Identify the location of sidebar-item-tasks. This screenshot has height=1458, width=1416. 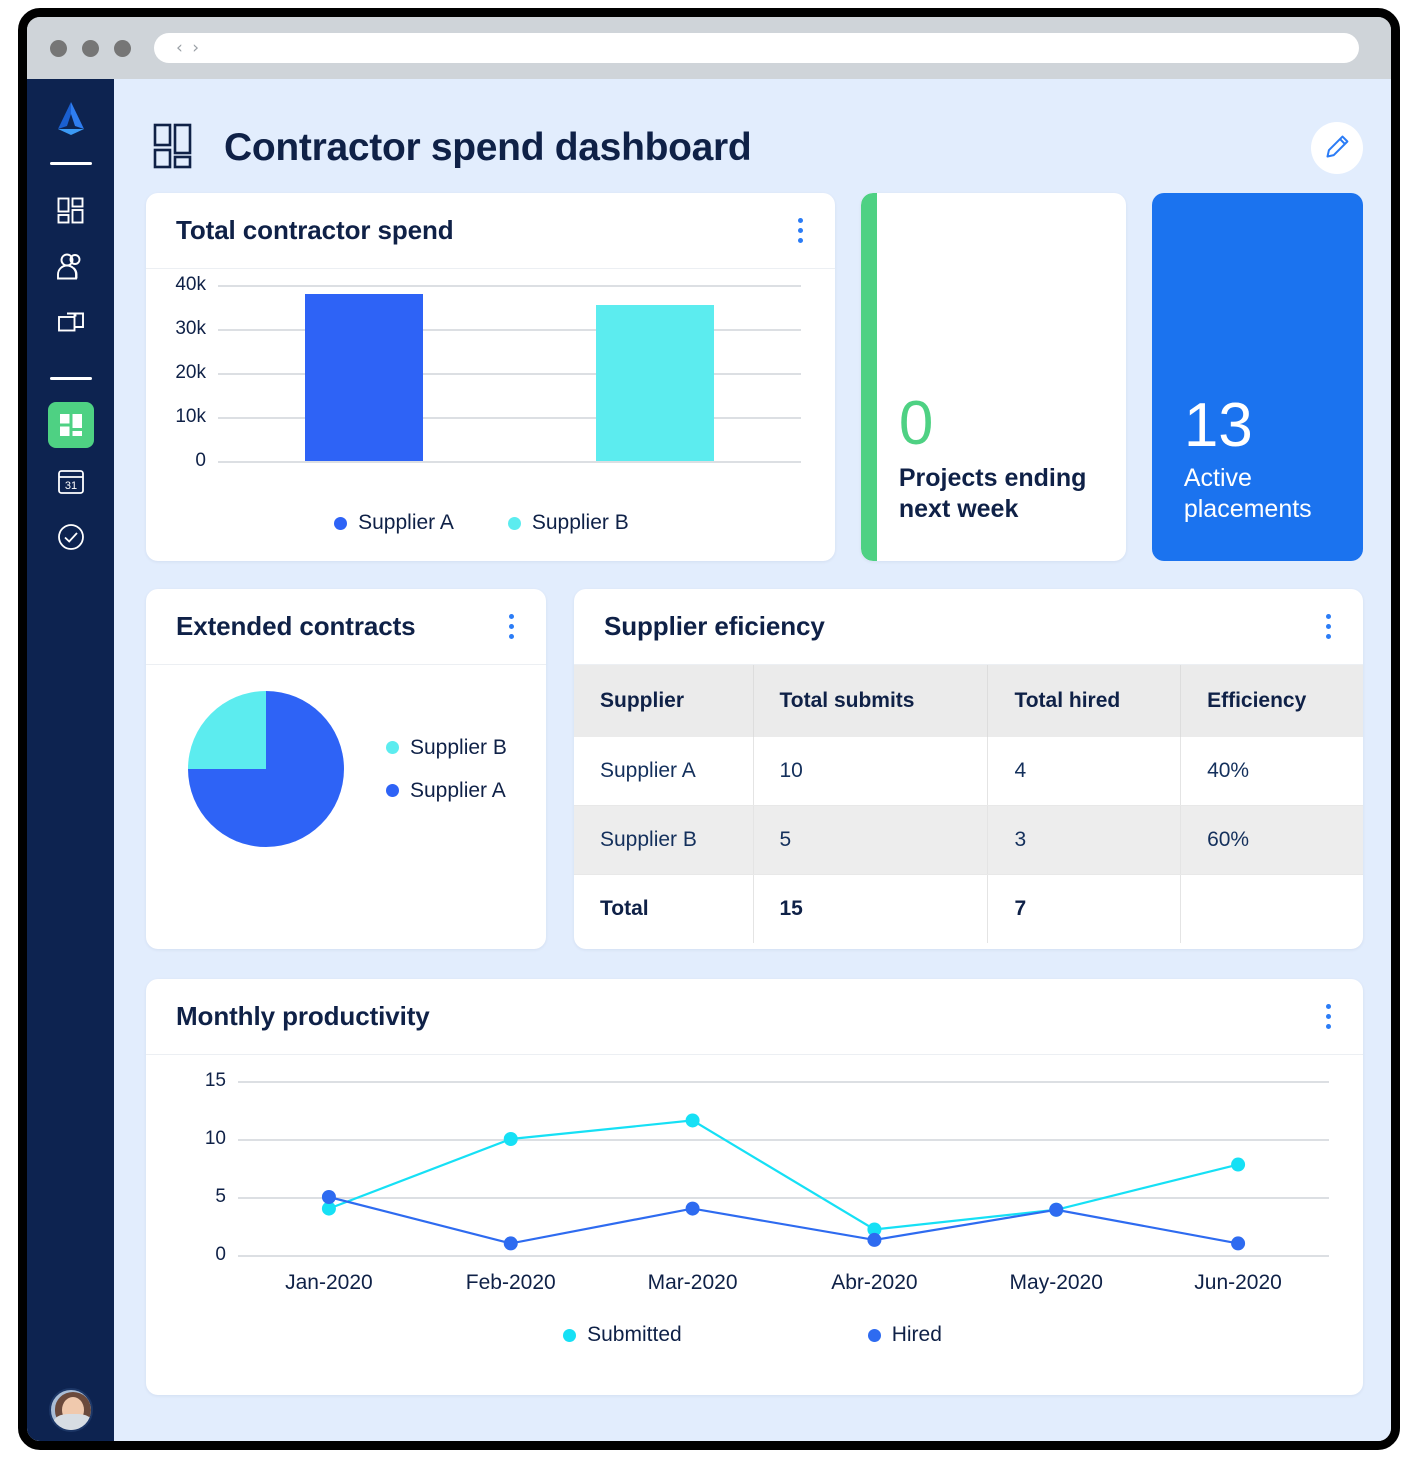
(71, 537).